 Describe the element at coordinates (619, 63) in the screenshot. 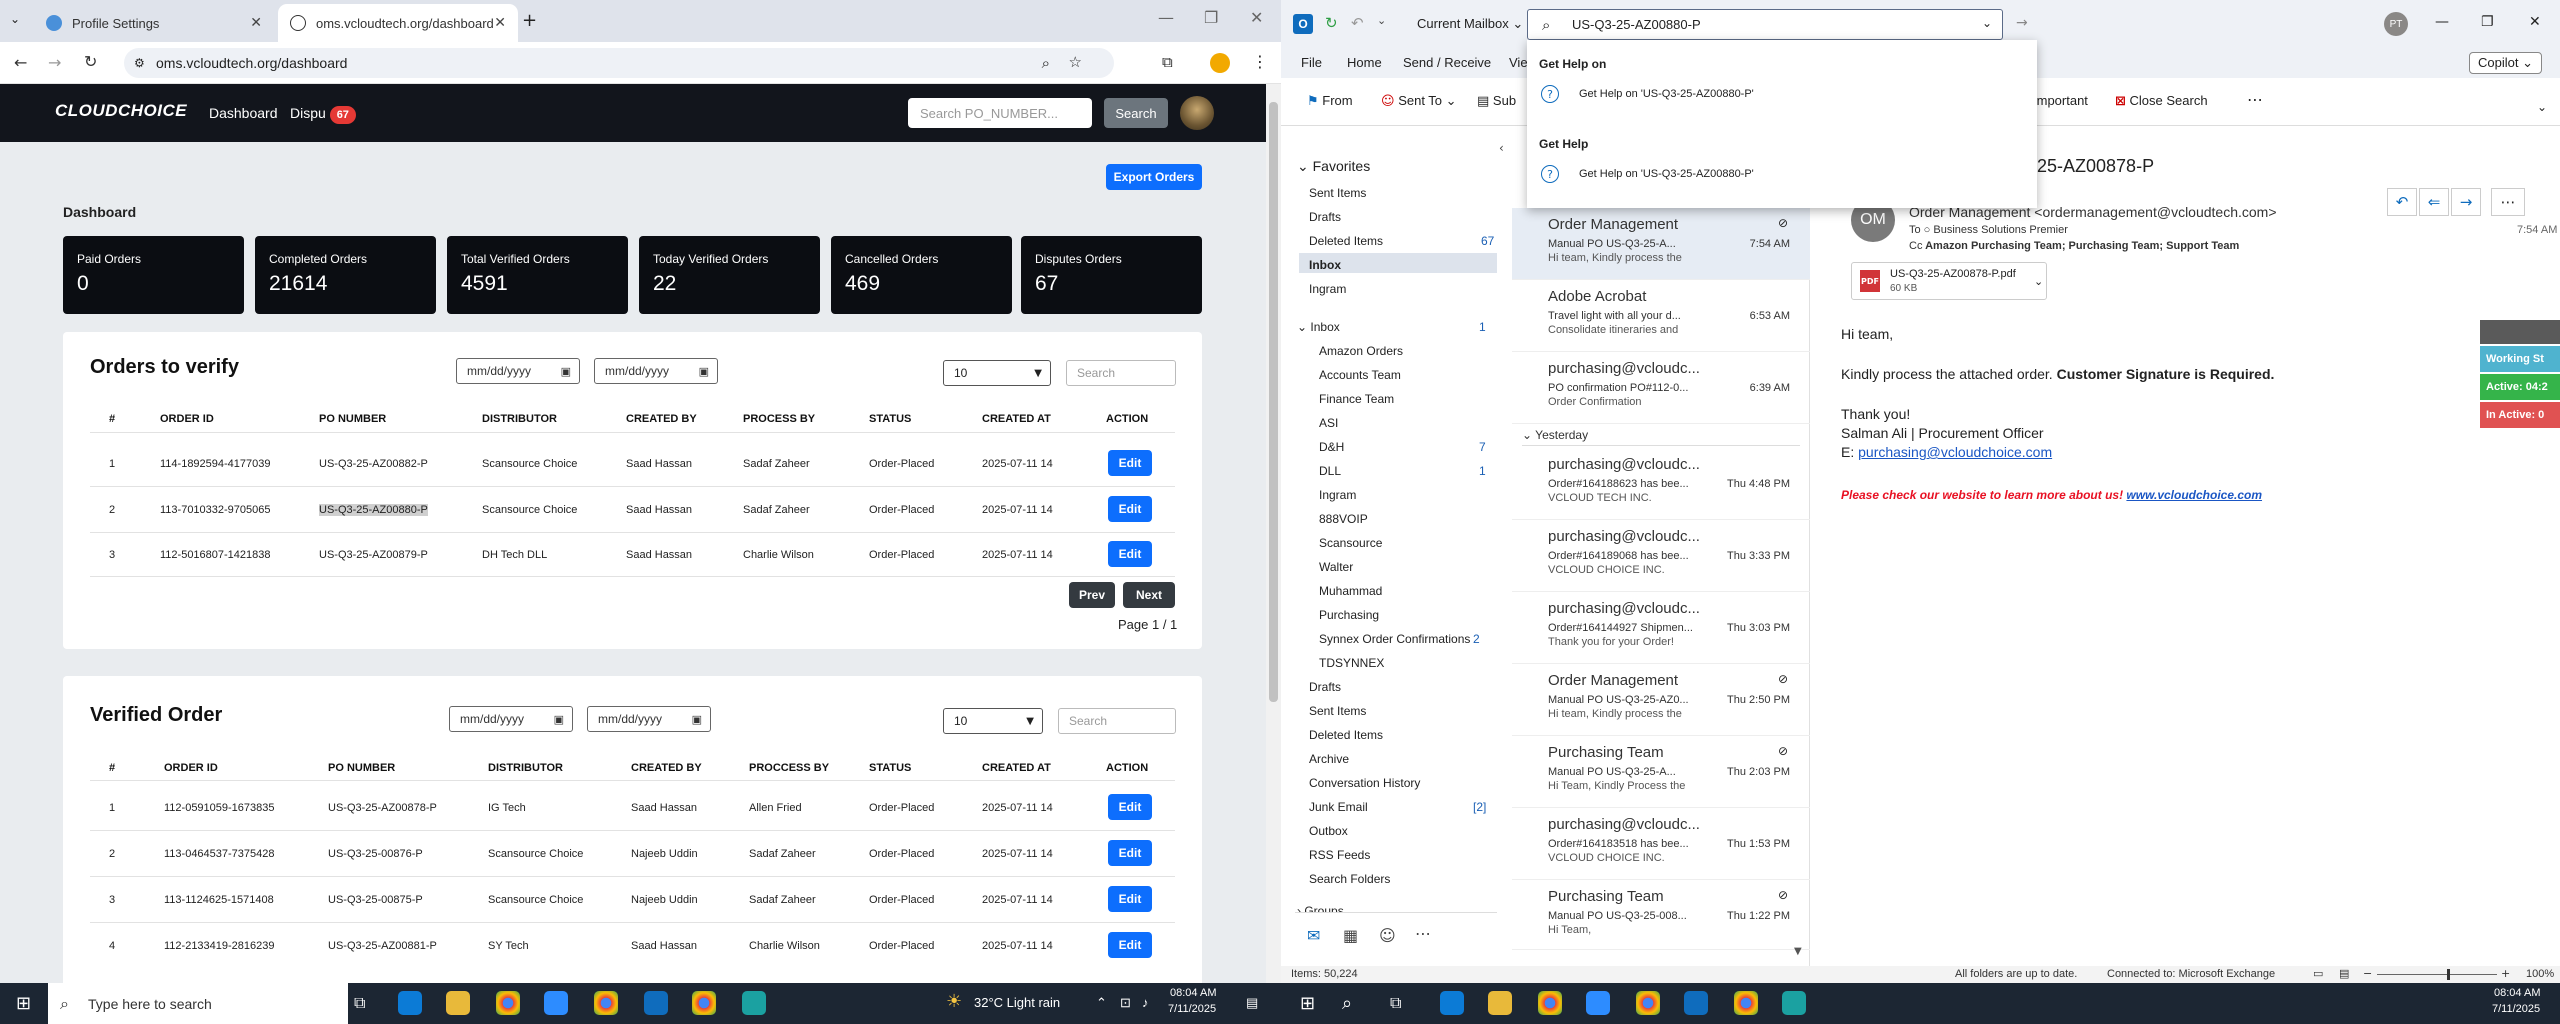

I see `address-bar: ⚙ oms.vcloudtech.org/dashboard ⌕ ☆` at that location.